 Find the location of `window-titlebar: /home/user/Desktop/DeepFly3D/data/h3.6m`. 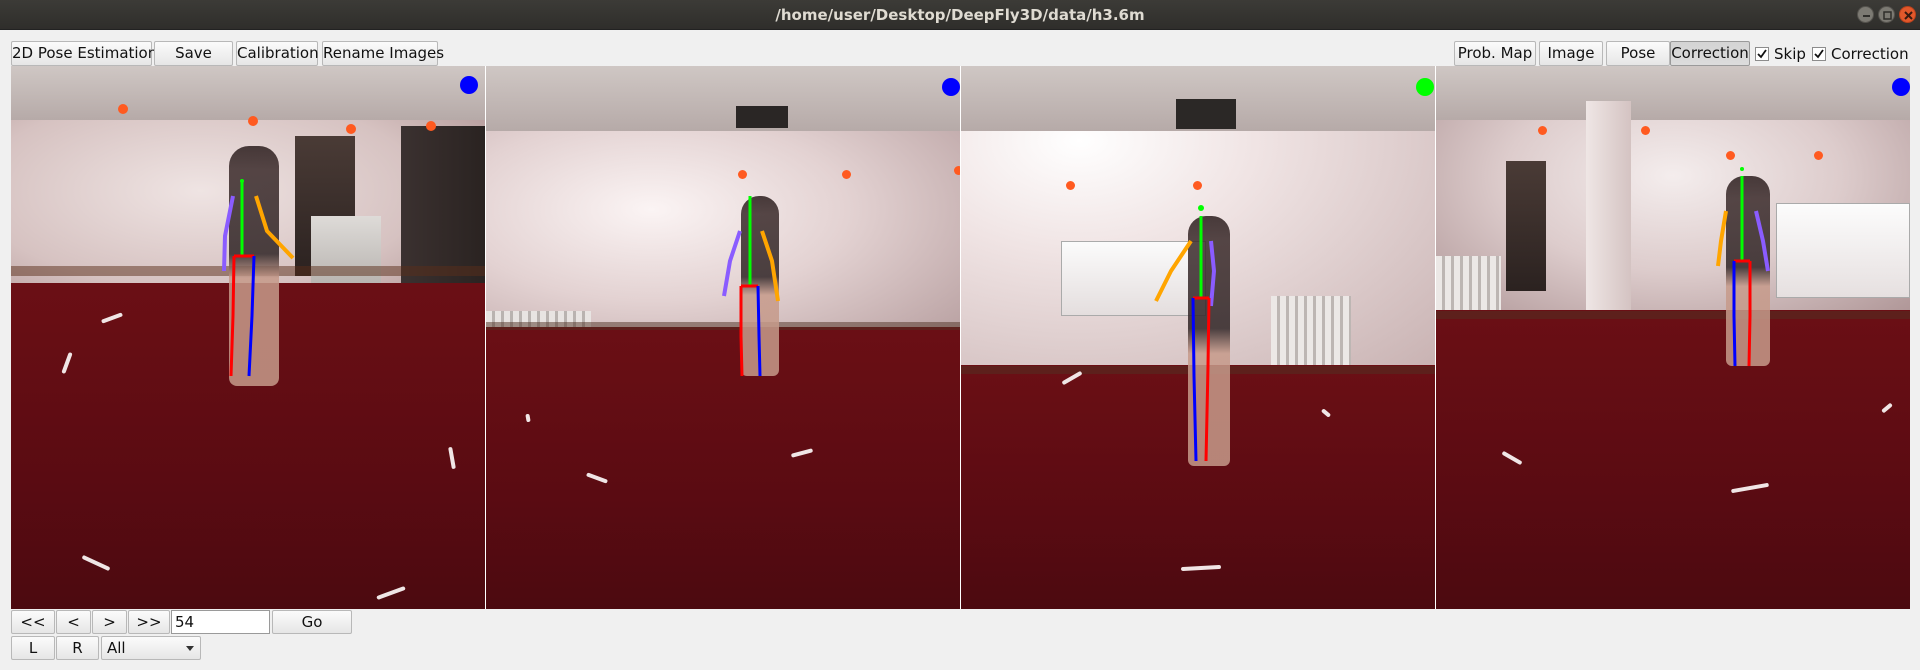

window-titlebar: /home/user/Desktop/DeepFly3D/data/h3.6m is located at coordinates (960, 15).